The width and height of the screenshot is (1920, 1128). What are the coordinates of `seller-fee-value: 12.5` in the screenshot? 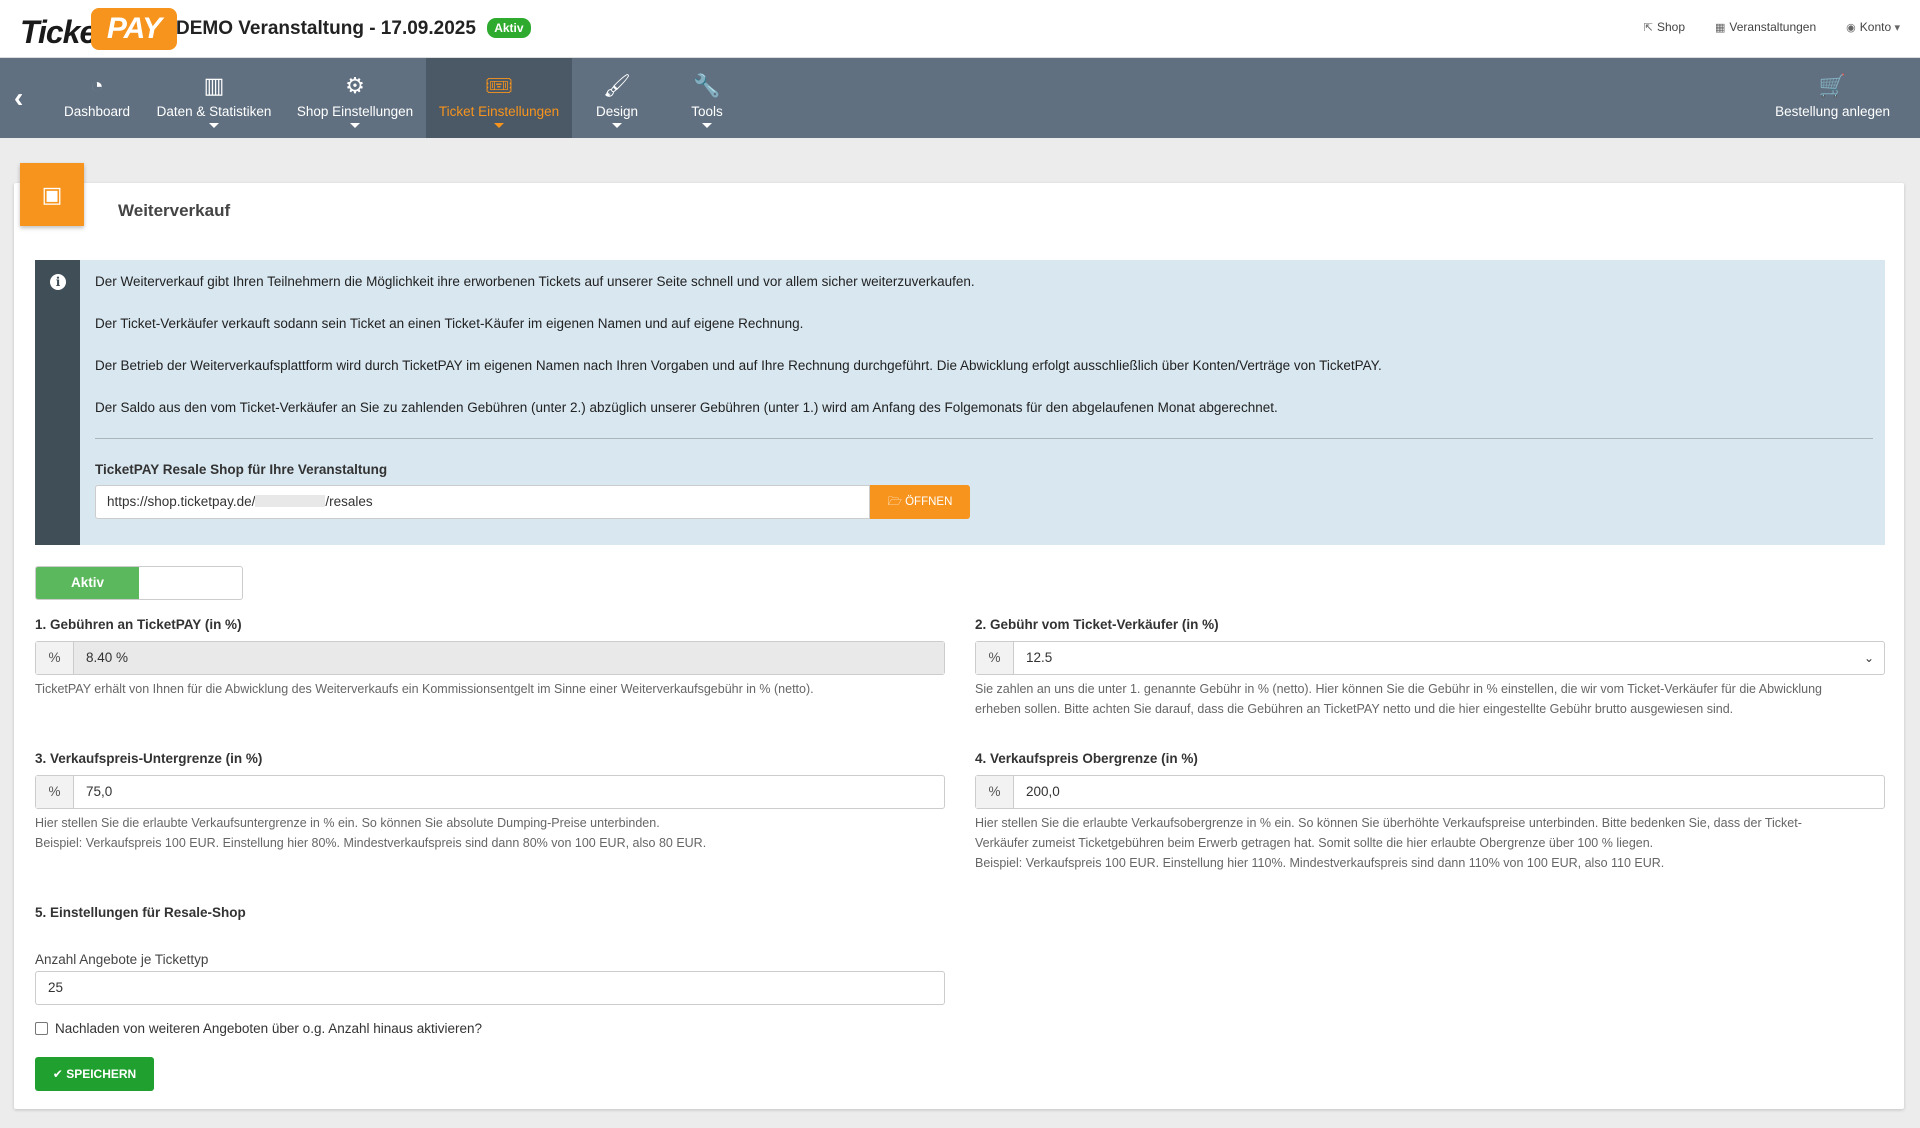 It's located at (1039, 657).